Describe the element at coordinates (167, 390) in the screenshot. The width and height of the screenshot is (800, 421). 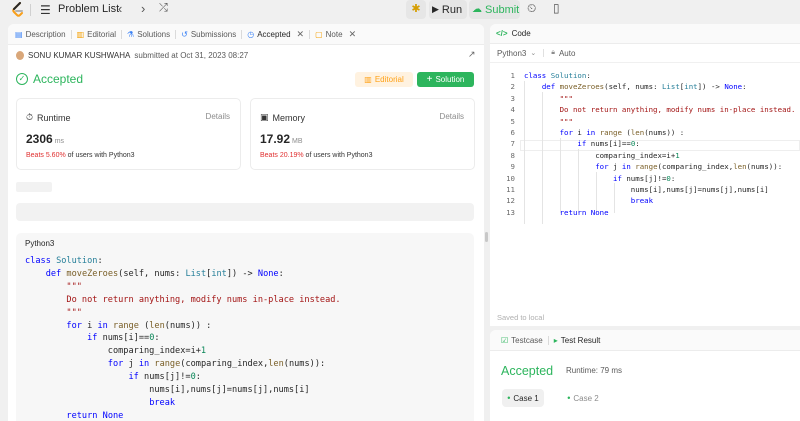
I see `submitted-code-line: nums[i],nums[j]=nums[j],nums[i]` at that location.